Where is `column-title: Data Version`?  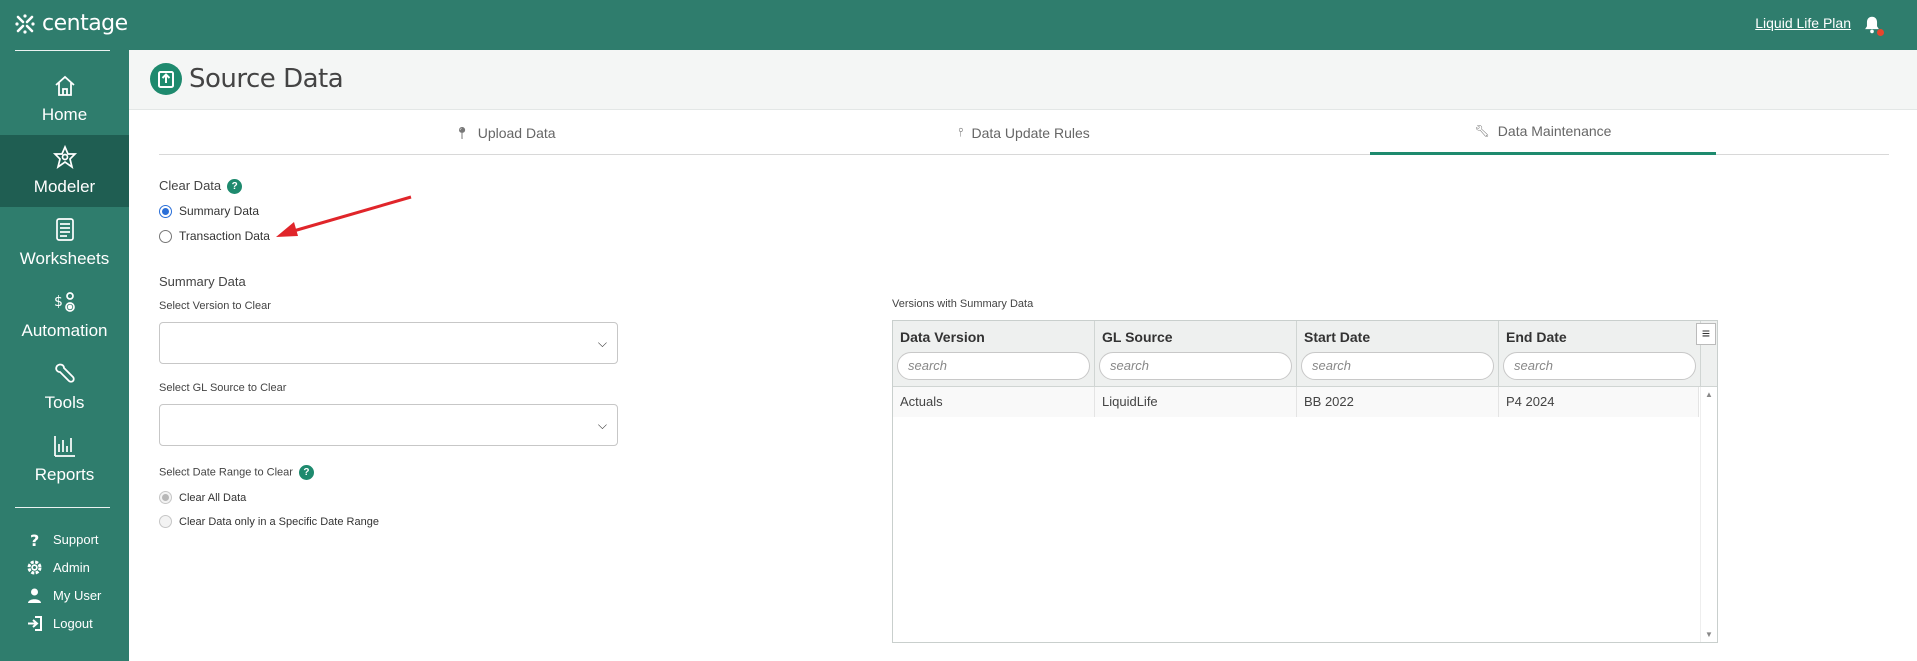
column-title: Data Version is located at coordinates (942, 337).